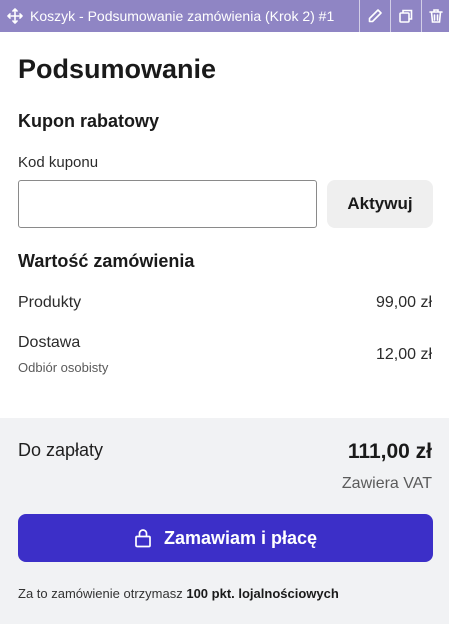  I want to click on delivery-method: Odbiór osobisty, so click(63, 367).